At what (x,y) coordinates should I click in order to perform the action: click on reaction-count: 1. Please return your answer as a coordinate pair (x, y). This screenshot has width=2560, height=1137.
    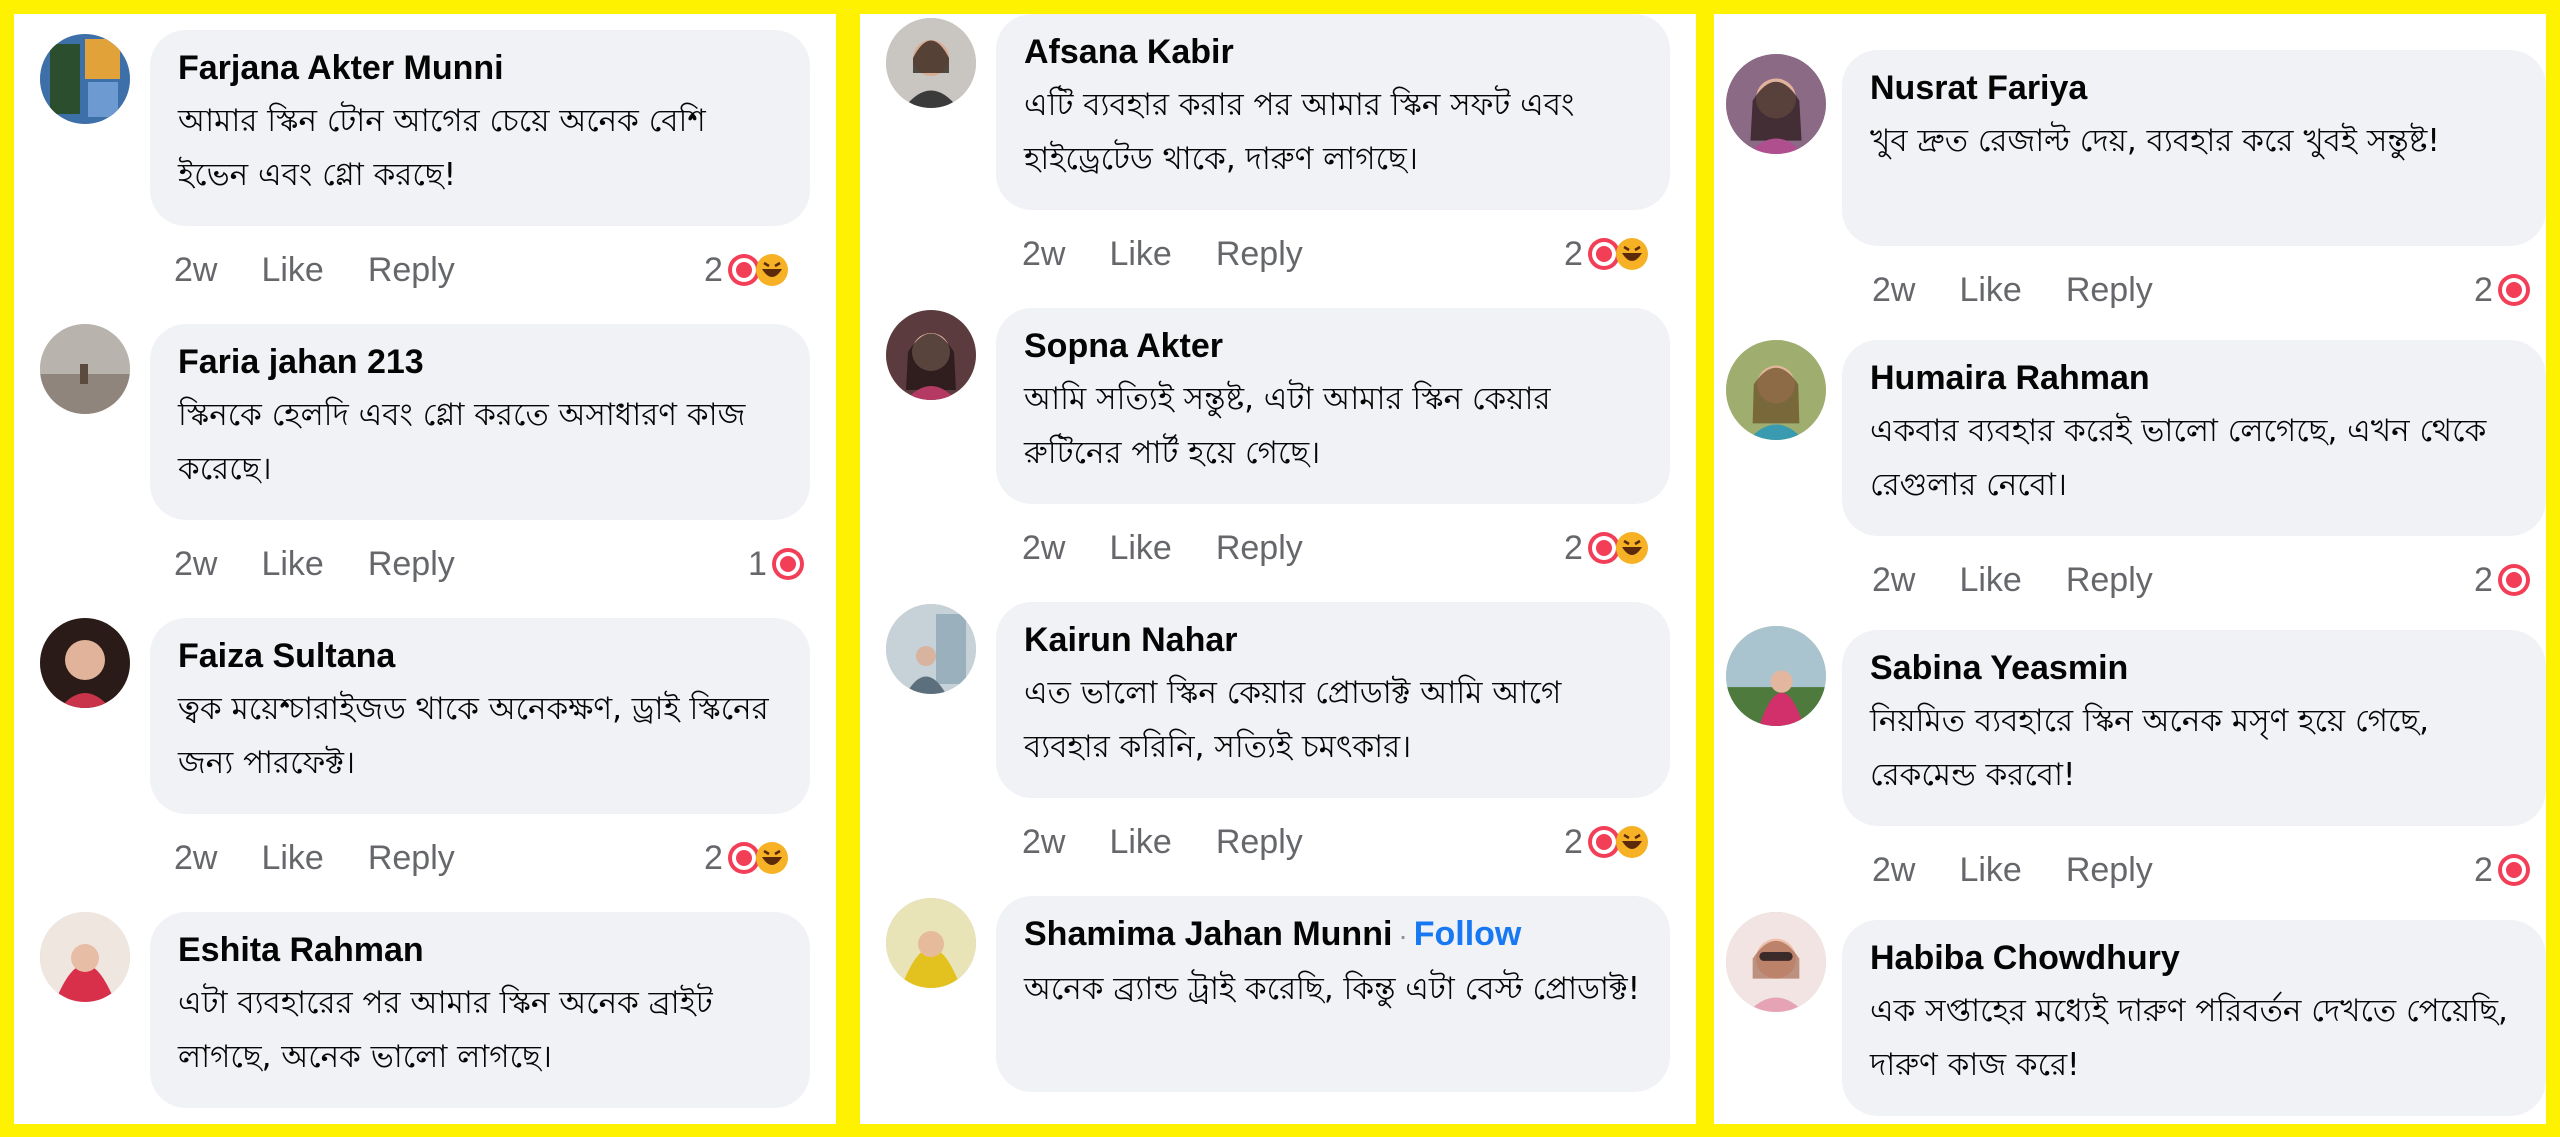
    Looking at the image, I should click on (757, 564).